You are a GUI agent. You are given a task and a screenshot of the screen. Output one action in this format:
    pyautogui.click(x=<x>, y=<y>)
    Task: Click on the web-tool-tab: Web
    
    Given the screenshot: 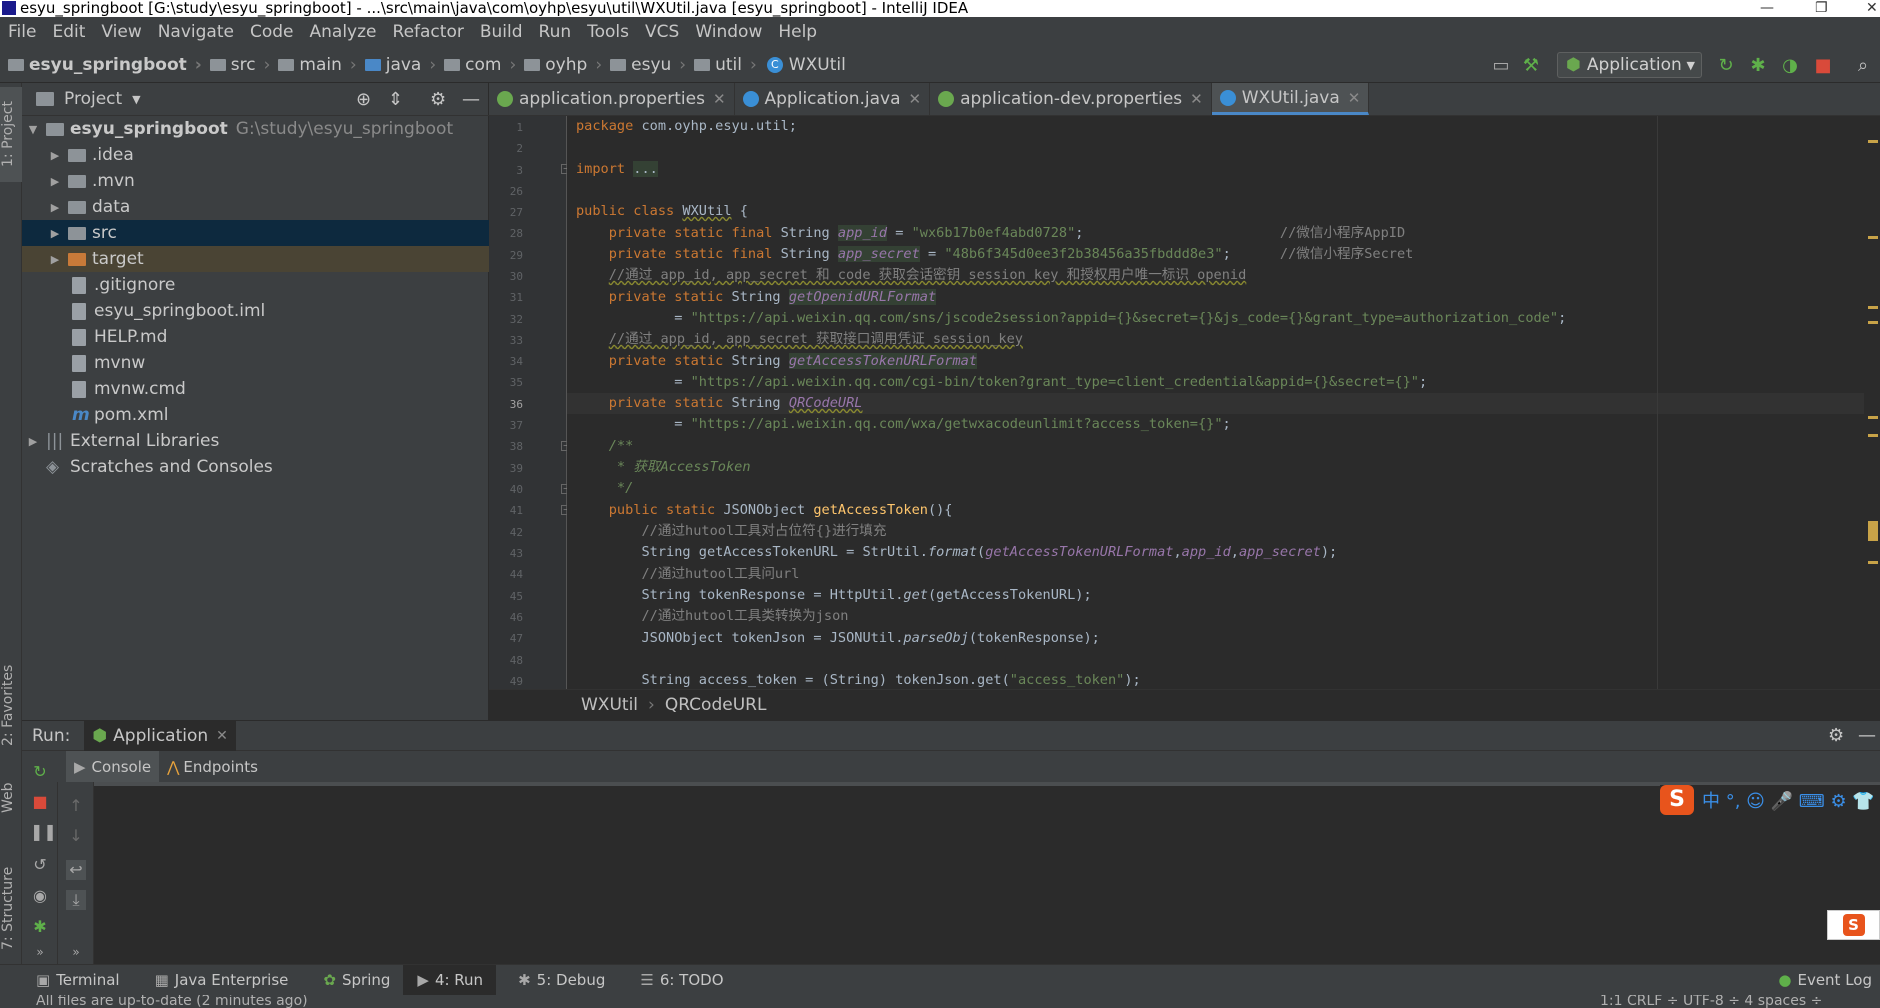 What is the action you would take?
    pyautogui.click(x=11, y=798)
    